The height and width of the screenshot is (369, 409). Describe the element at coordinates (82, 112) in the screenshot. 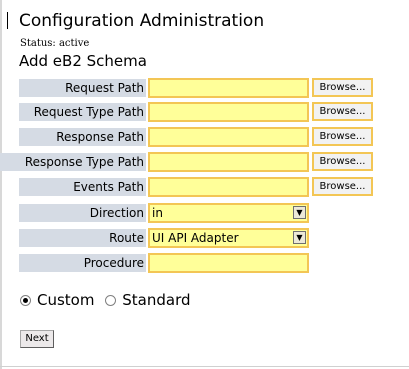

I see `request-type-path-label: Request Type Path` at that location.